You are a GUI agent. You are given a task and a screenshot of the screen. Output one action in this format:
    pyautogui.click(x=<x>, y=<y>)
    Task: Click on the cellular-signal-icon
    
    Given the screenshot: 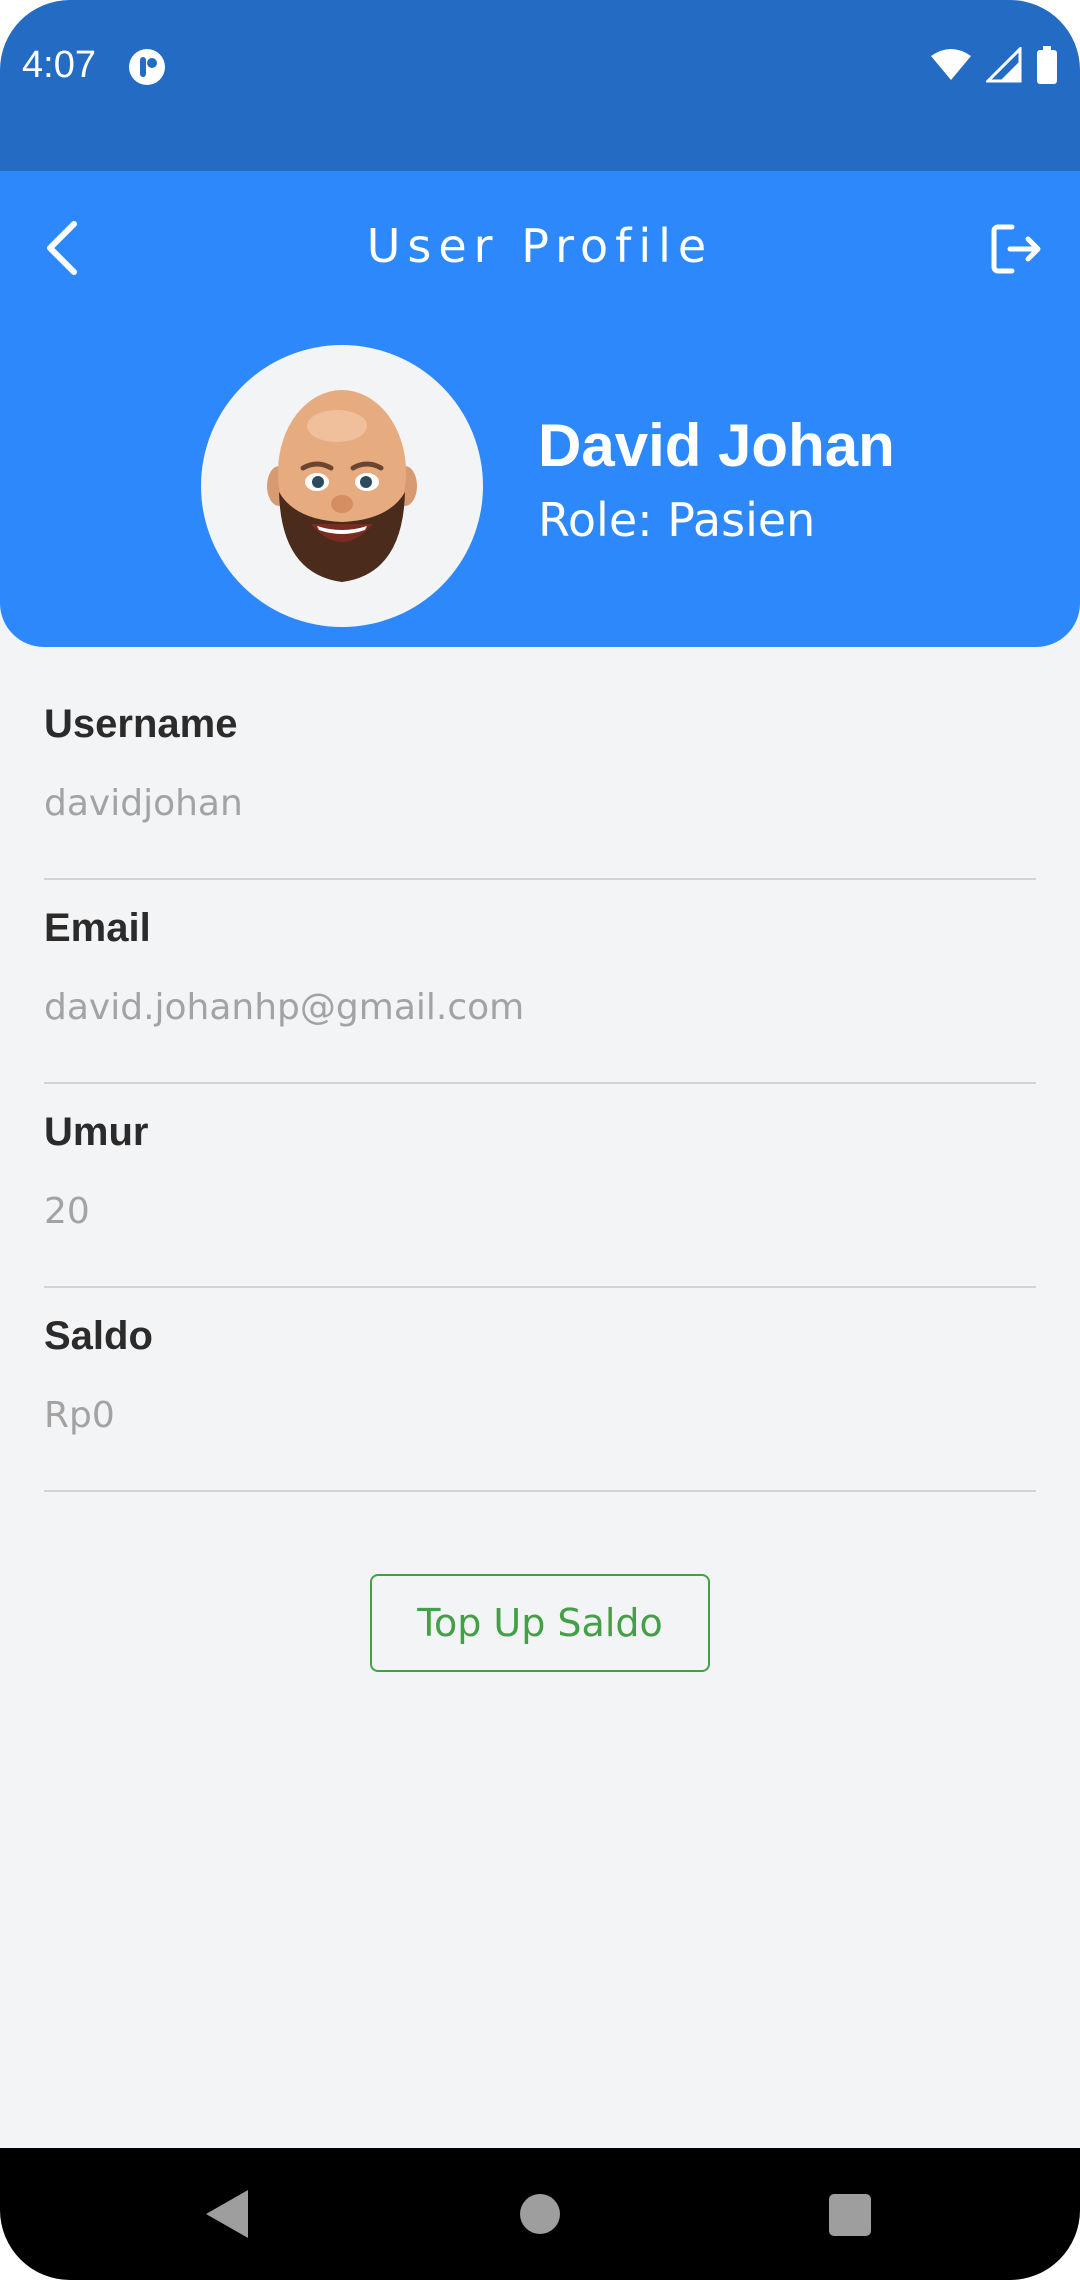 What is the action you would take?
    pyautogui.click(x=1003, y=66)
    